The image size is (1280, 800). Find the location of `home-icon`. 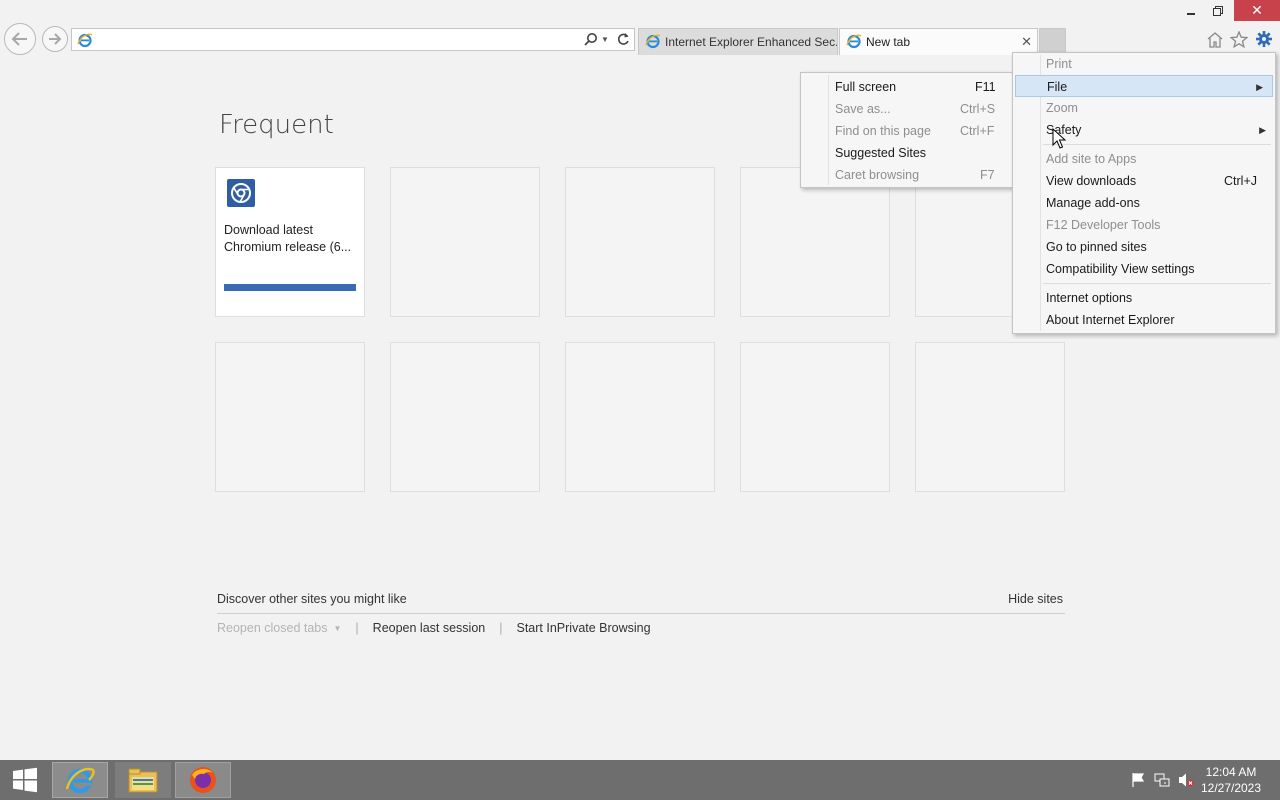

home-icon is located at coordinates (1215, 39).